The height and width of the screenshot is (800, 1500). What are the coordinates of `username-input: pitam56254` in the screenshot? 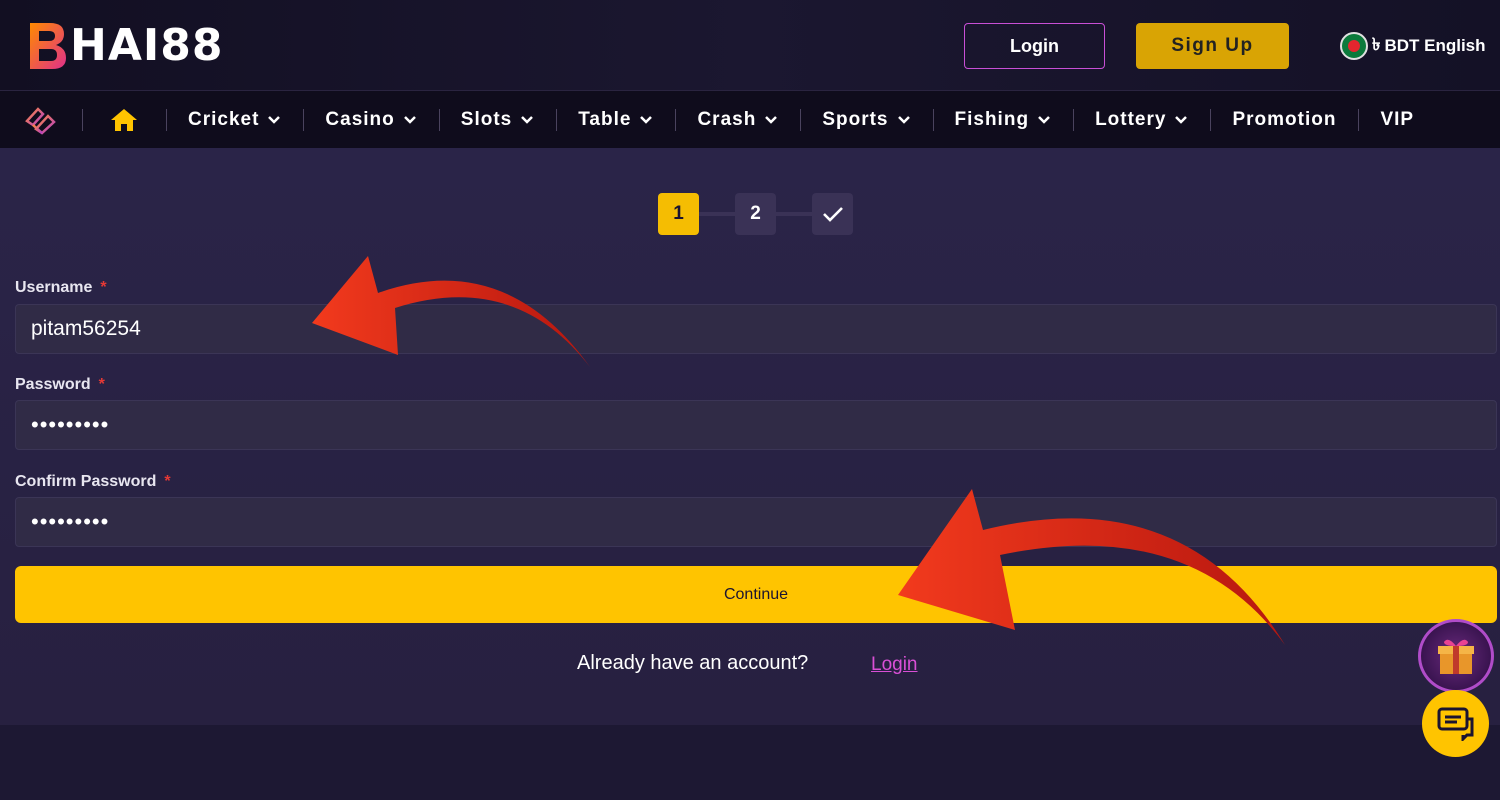 It's located at (756, 329).